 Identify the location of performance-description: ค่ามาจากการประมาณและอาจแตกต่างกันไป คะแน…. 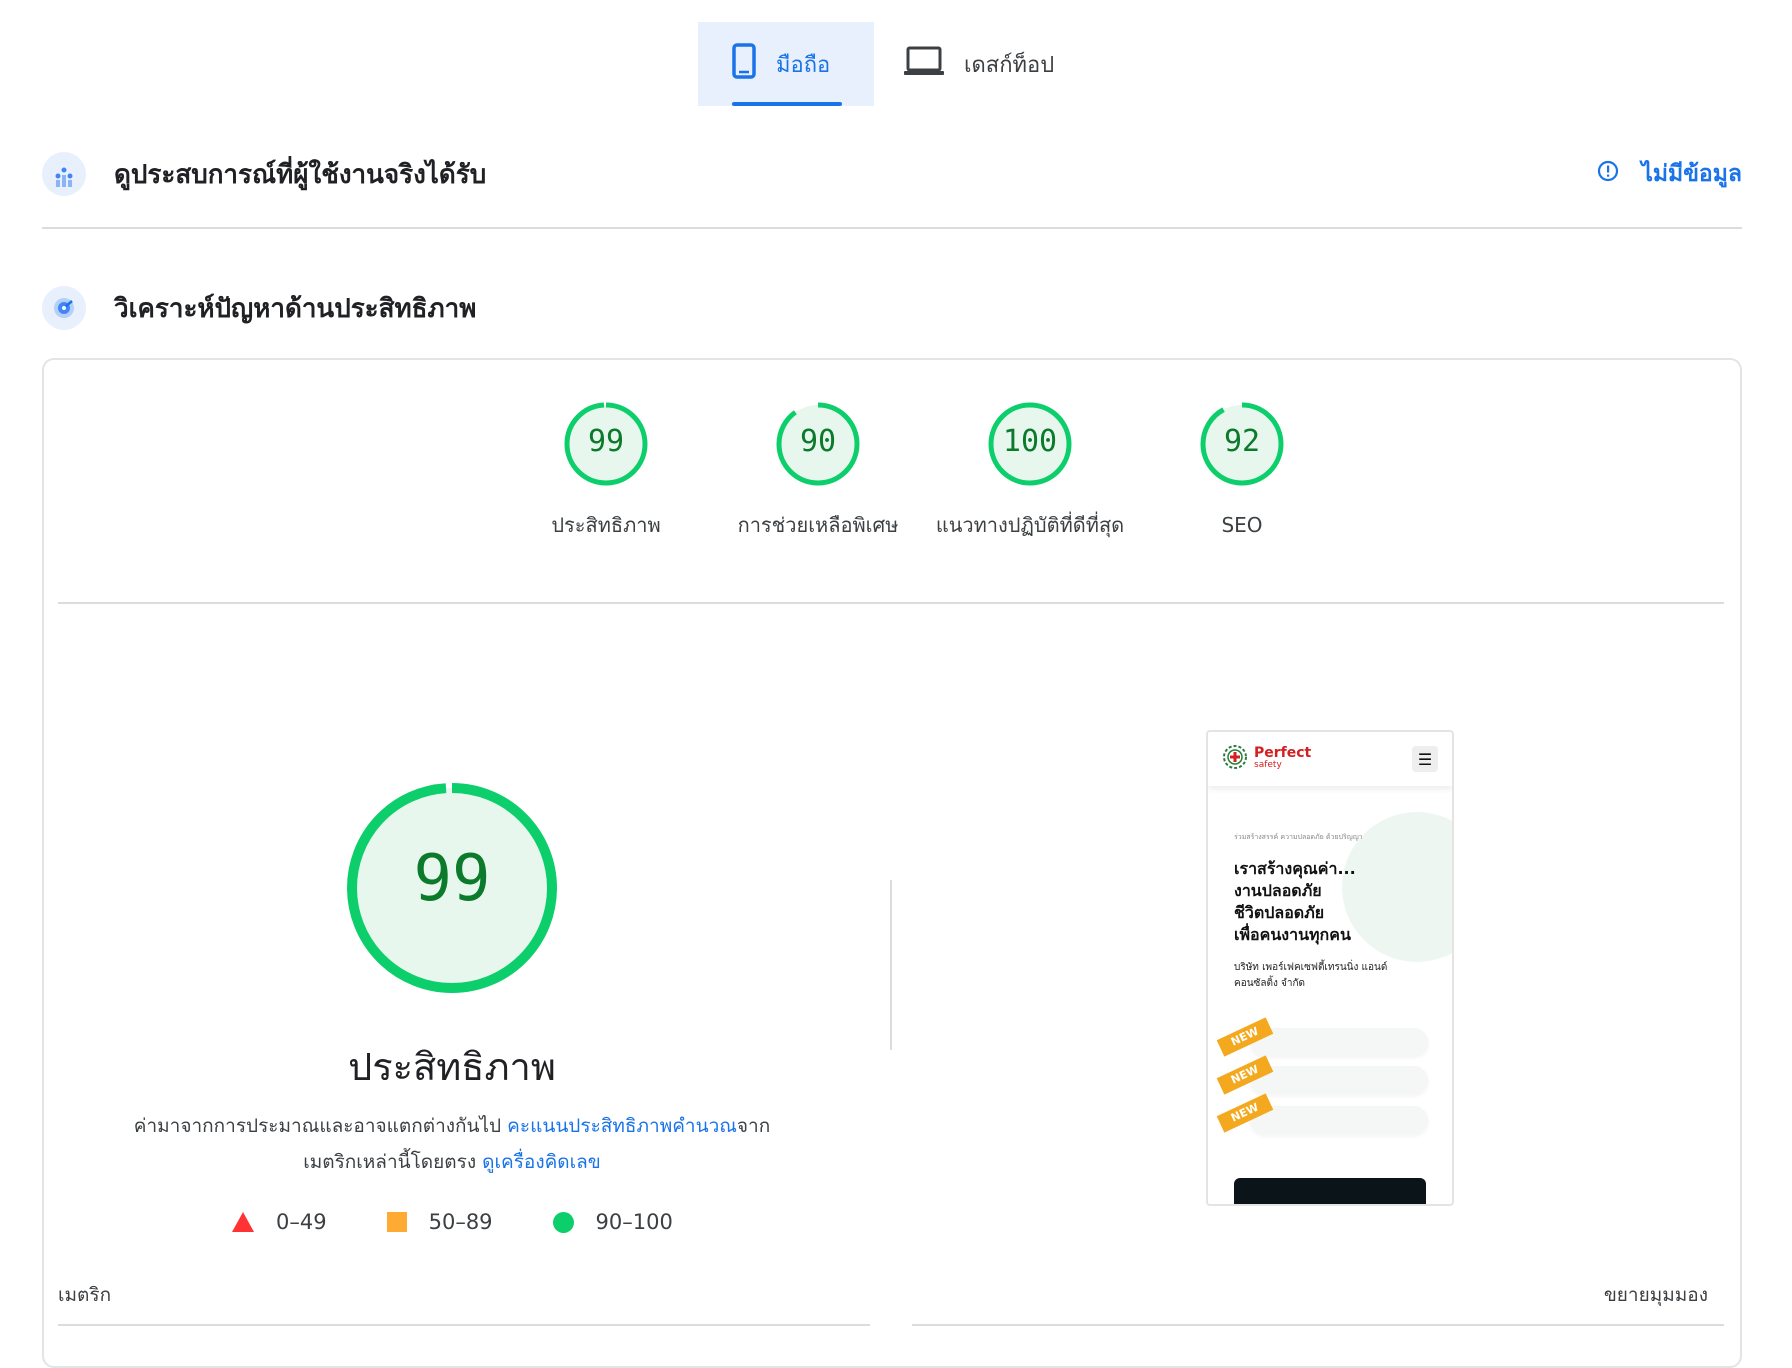
(452, 1144).